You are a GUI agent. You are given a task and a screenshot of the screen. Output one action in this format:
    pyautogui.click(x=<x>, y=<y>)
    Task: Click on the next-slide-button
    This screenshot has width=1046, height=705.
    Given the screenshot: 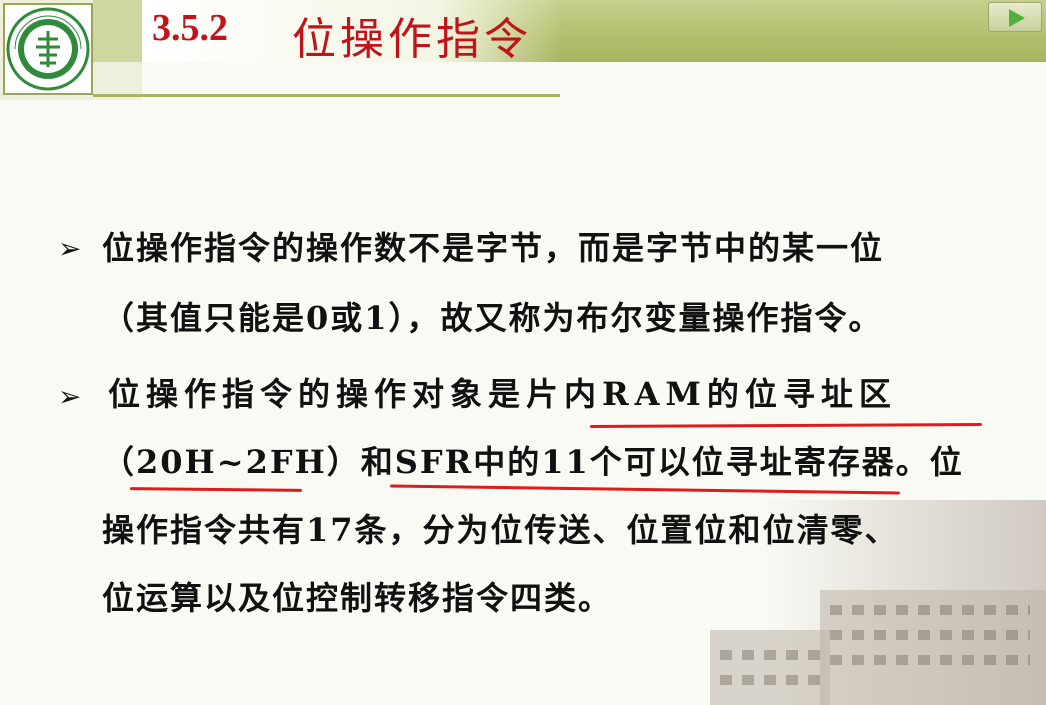 What is the action you would take?
    pyautogui.click(x=1015, y=17)
    